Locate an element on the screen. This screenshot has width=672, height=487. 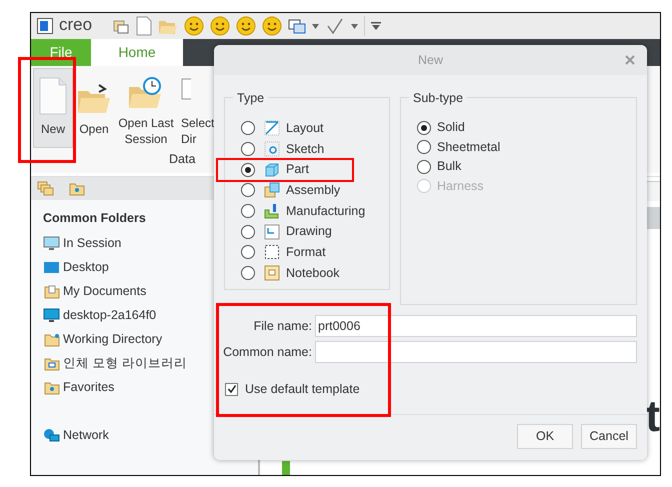
option-label: Solid is located at coordinates (451, 127).